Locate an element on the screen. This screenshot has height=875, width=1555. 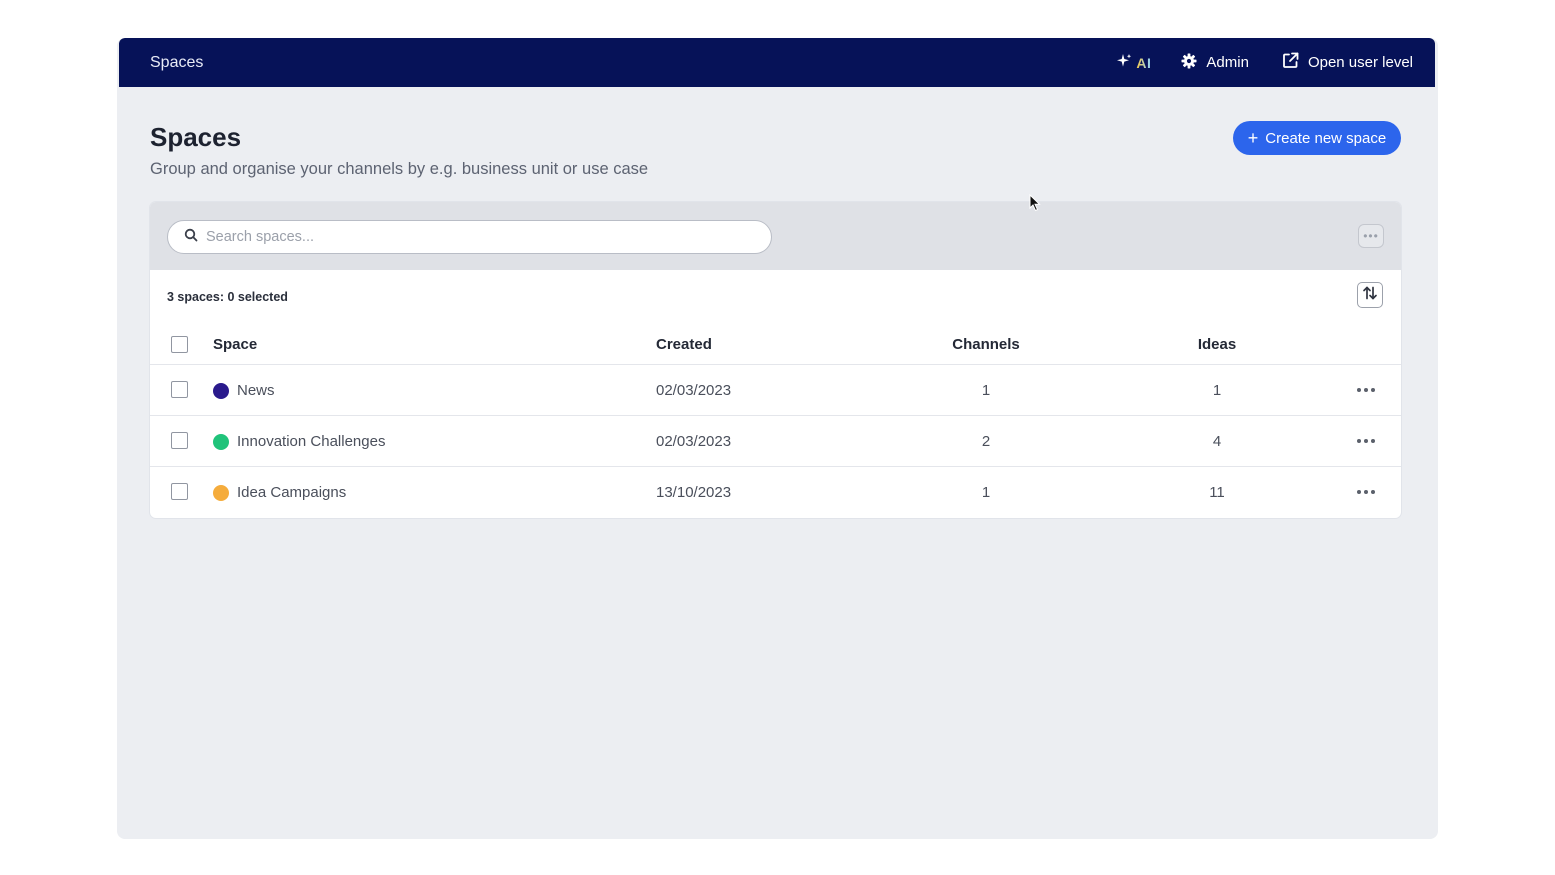
external-link-icon is located at coordinates (1295, 62).